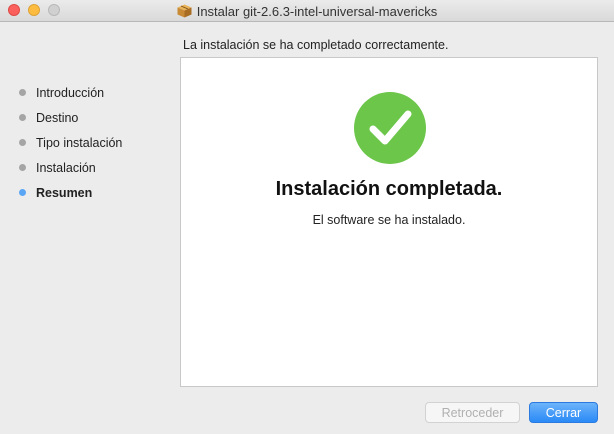 This screenshot has height=434, width=614. I want to click on step-label: Destino, so click(57, 117).